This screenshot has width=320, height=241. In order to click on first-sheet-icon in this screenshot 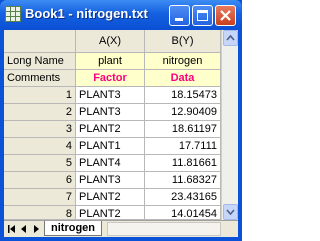, I will do `click(11, 229)`.